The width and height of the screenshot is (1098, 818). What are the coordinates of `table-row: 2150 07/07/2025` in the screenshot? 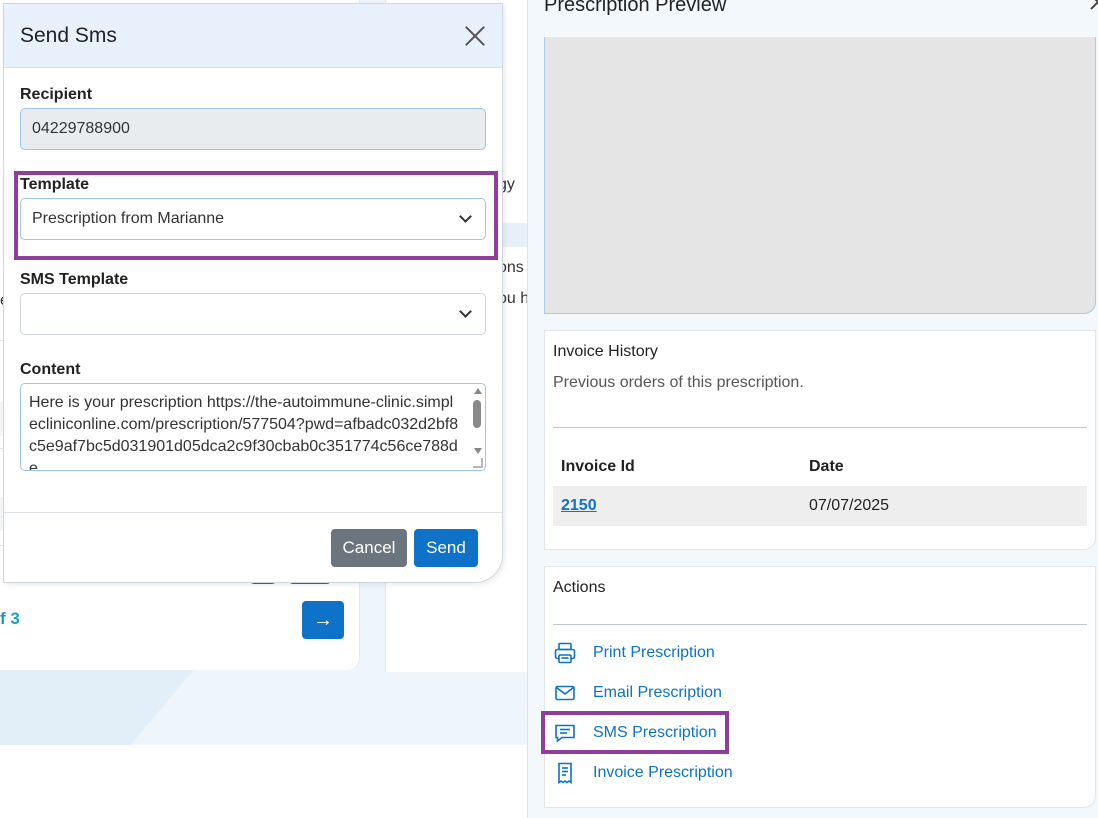 It's located at (820, 506).